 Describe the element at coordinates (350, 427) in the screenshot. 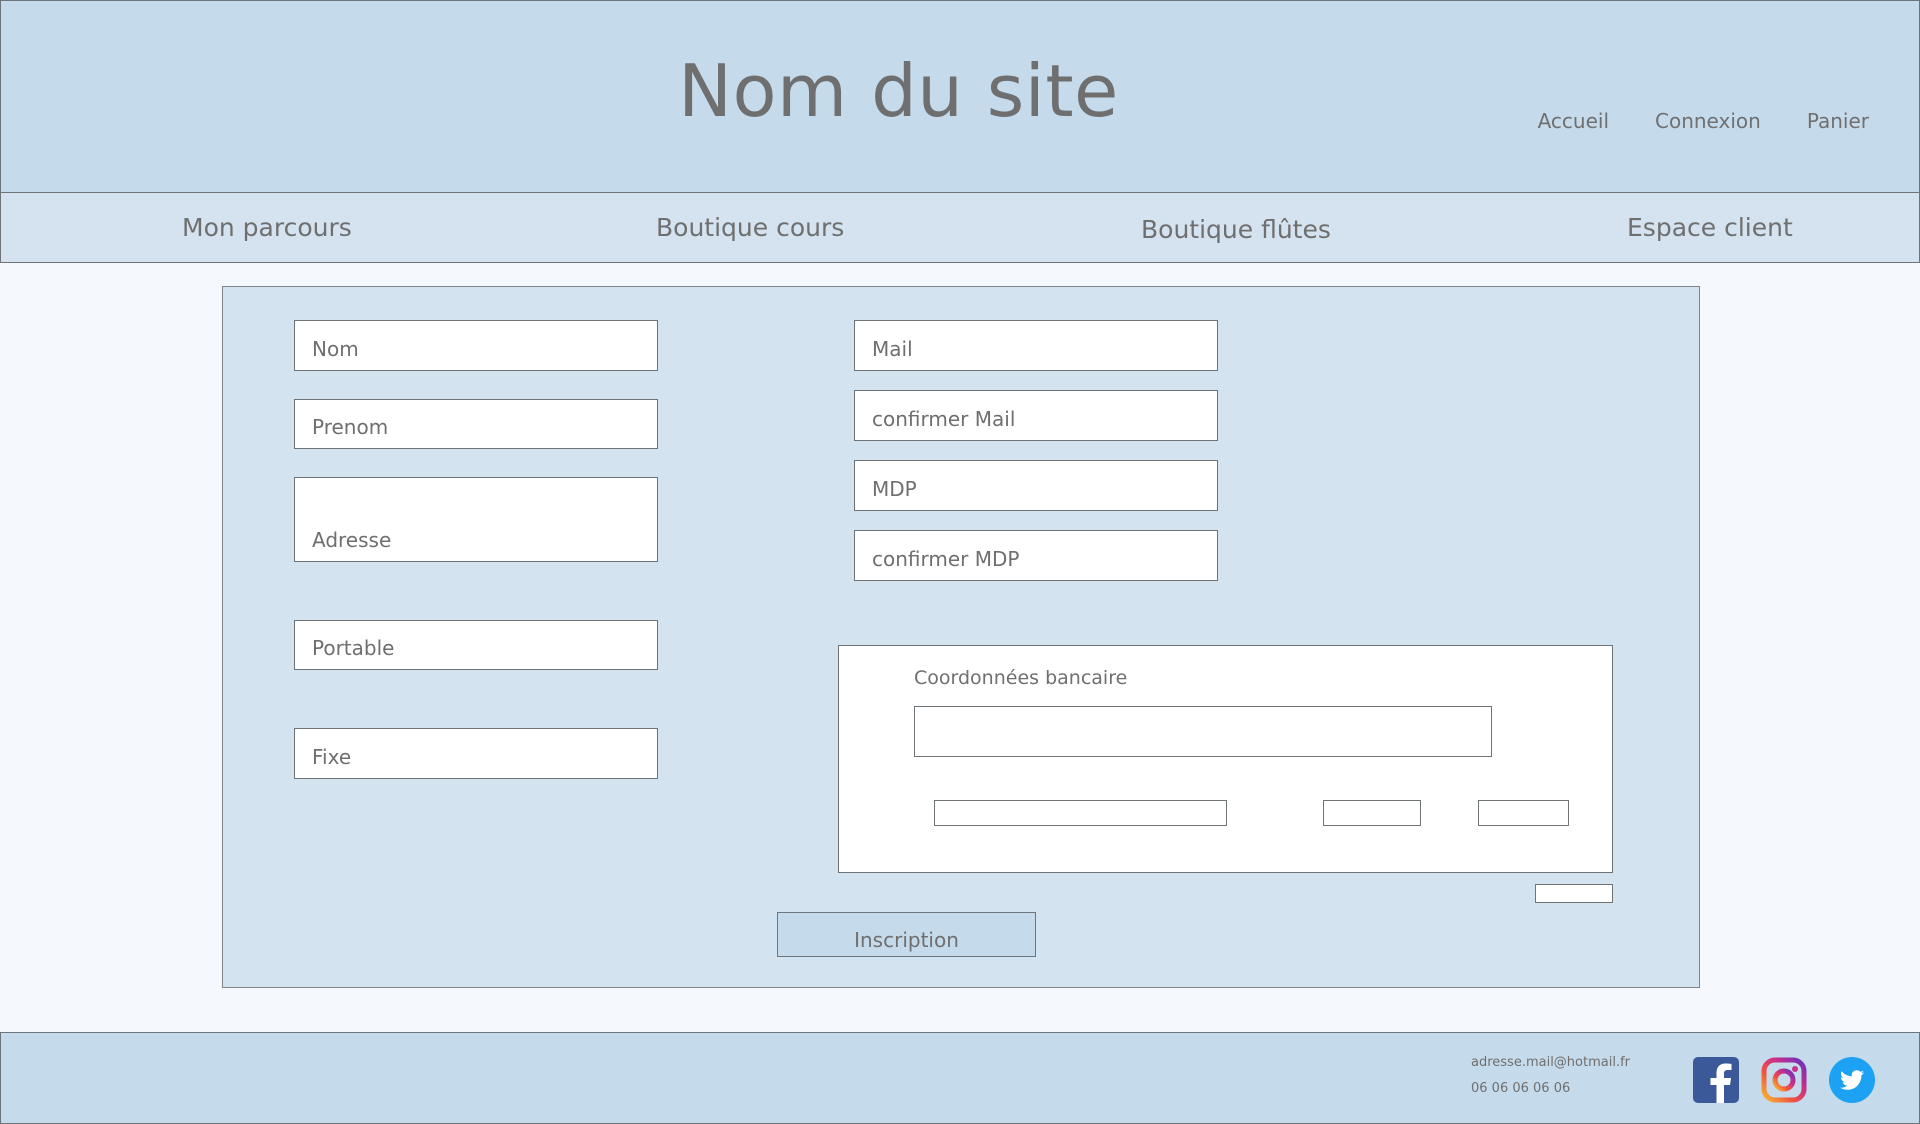

I see `first-name-placeholder: Prenom` at that location.